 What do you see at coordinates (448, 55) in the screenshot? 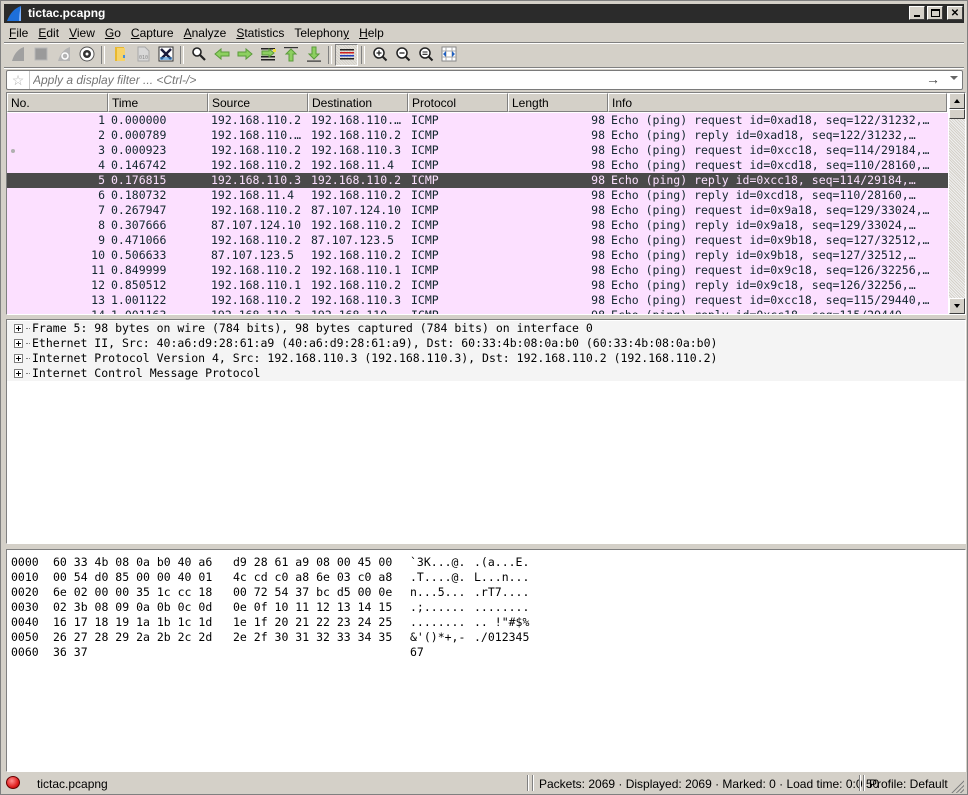
I see `resize-columns-button` at bounding box center [448, 55].